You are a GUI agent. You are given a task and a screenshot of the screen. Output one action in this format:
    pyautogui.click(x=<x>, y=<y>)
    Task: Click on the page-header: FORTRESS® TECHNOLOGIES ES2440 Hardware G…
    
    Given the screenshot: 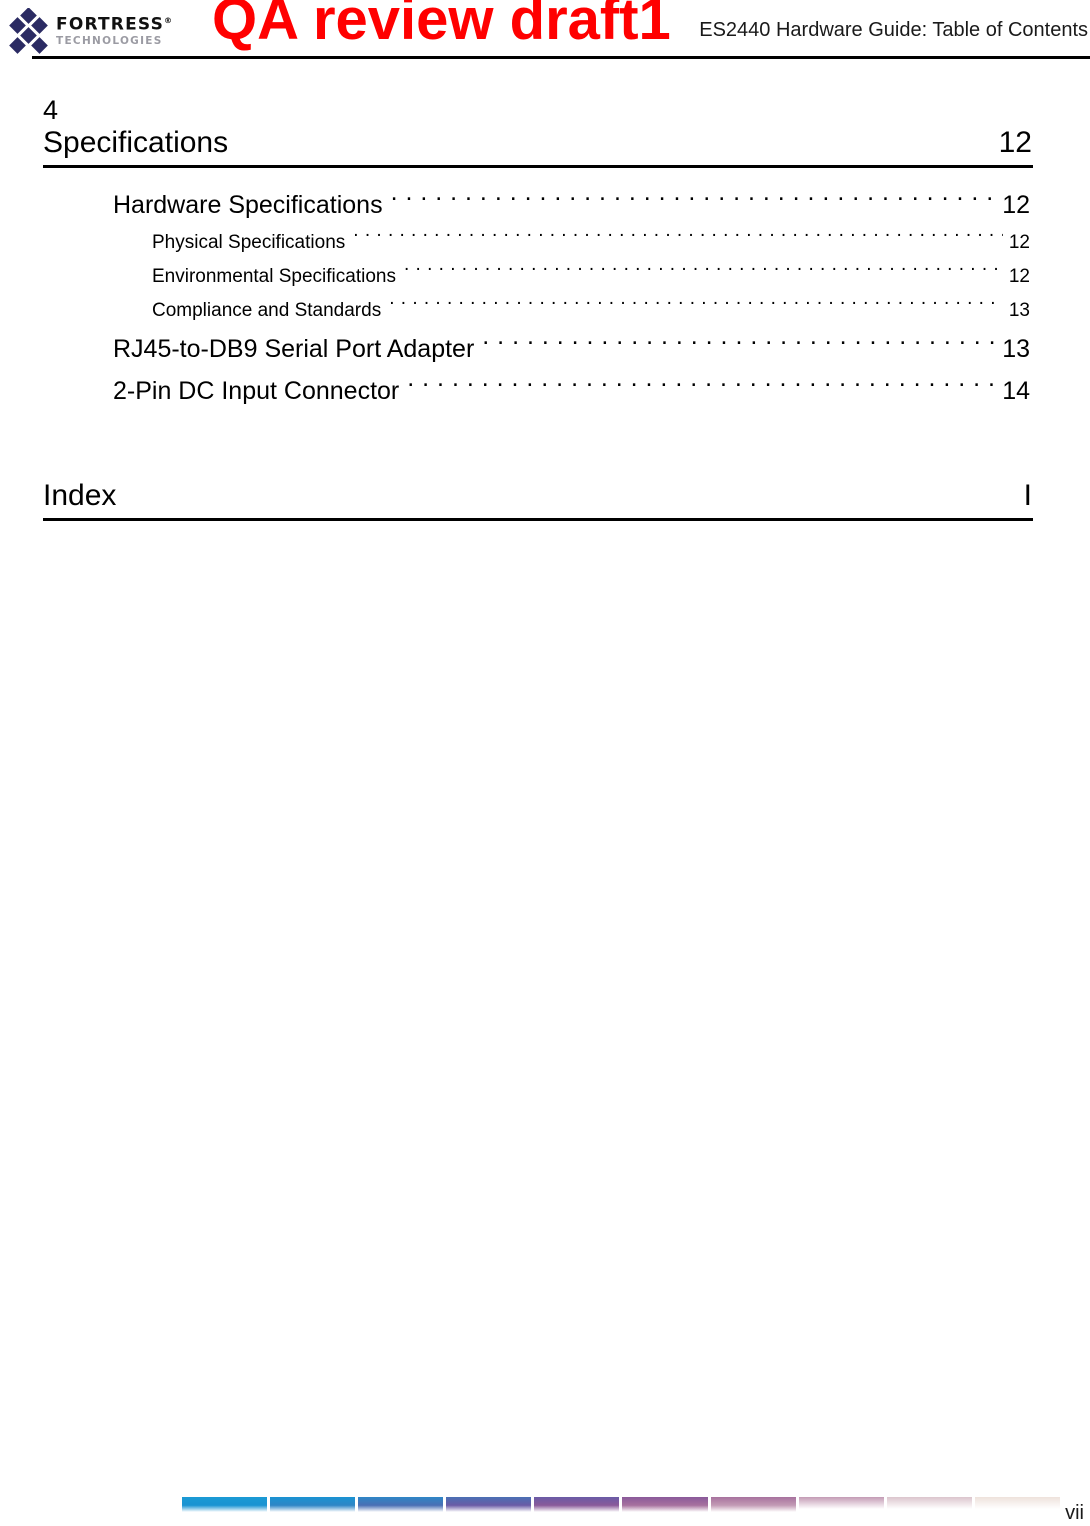 What is the action you would take?
    pyautogui.click(x=545, y=31)
    